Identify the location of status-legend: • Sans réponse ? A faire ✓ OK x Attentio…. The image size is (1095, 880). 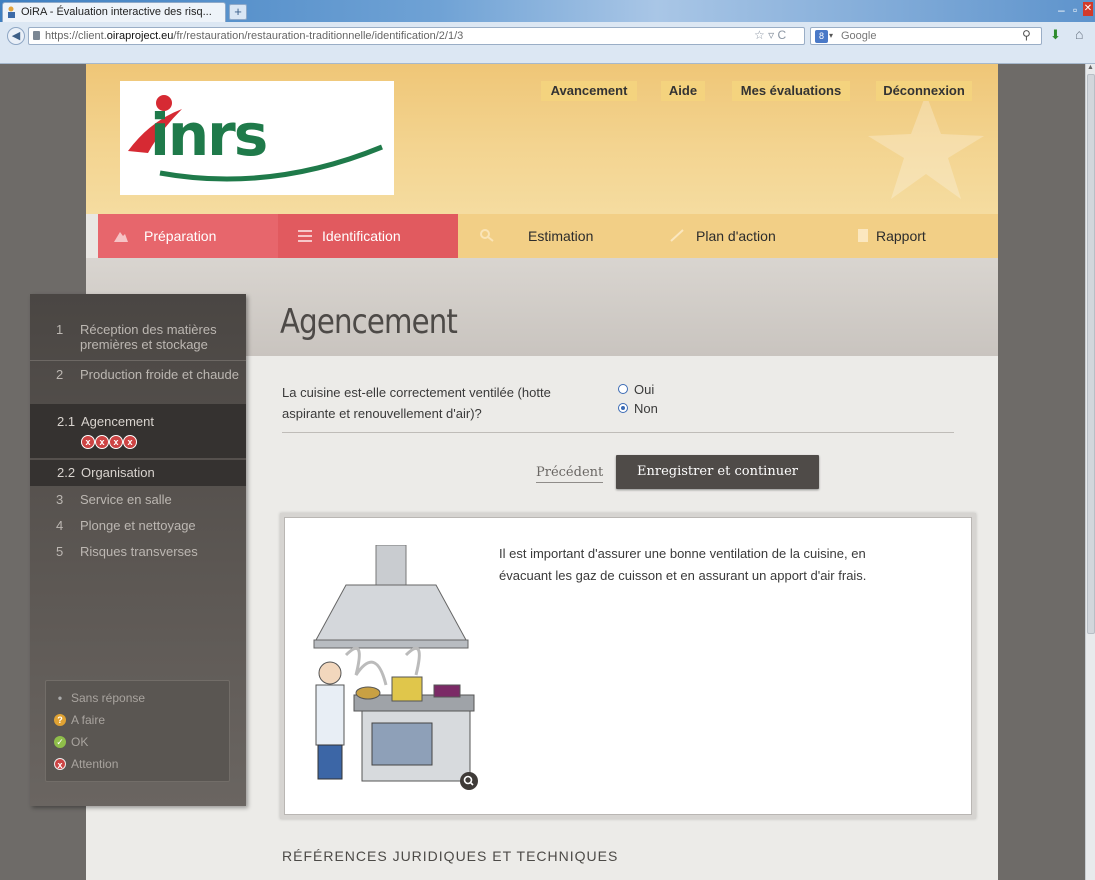
(137, 731).